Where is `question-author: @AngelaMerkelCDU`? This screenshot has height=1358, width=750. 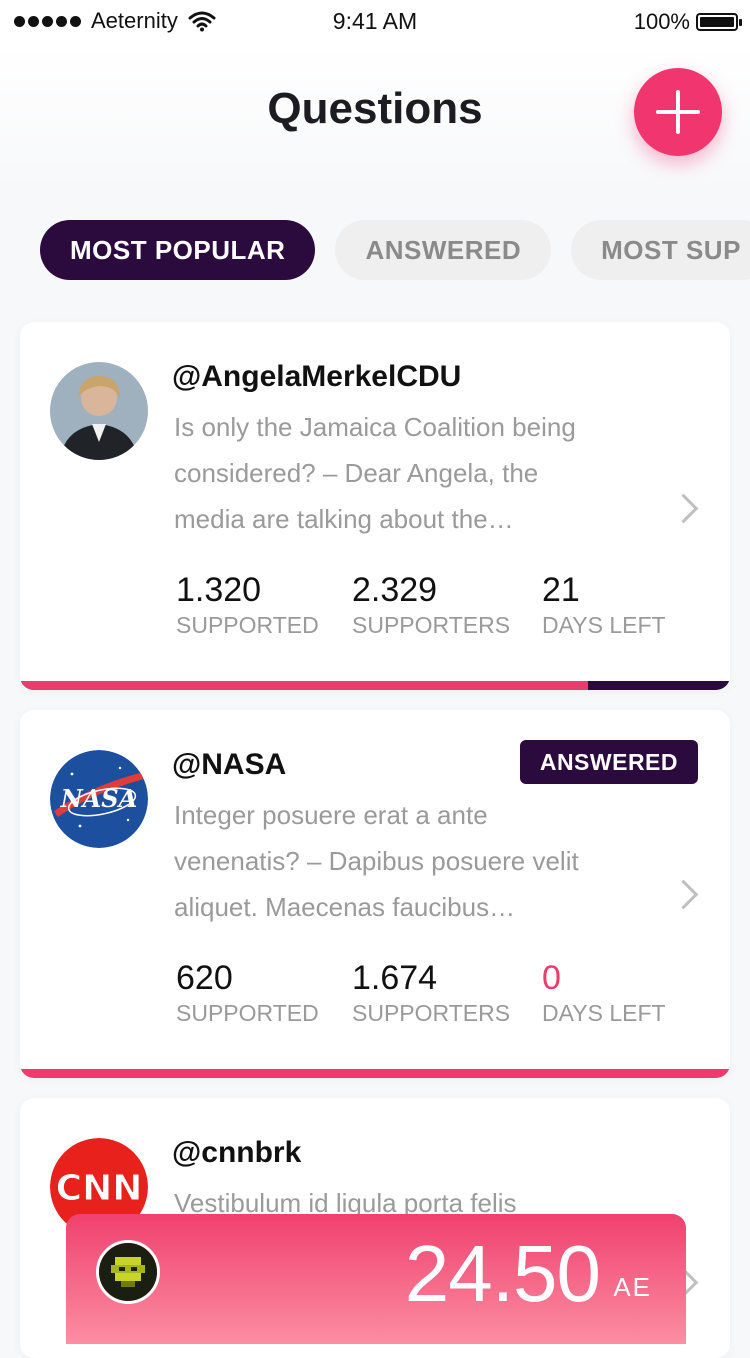
question-author: @AngelaMerkelCDU is located at coordinates (317, 376).